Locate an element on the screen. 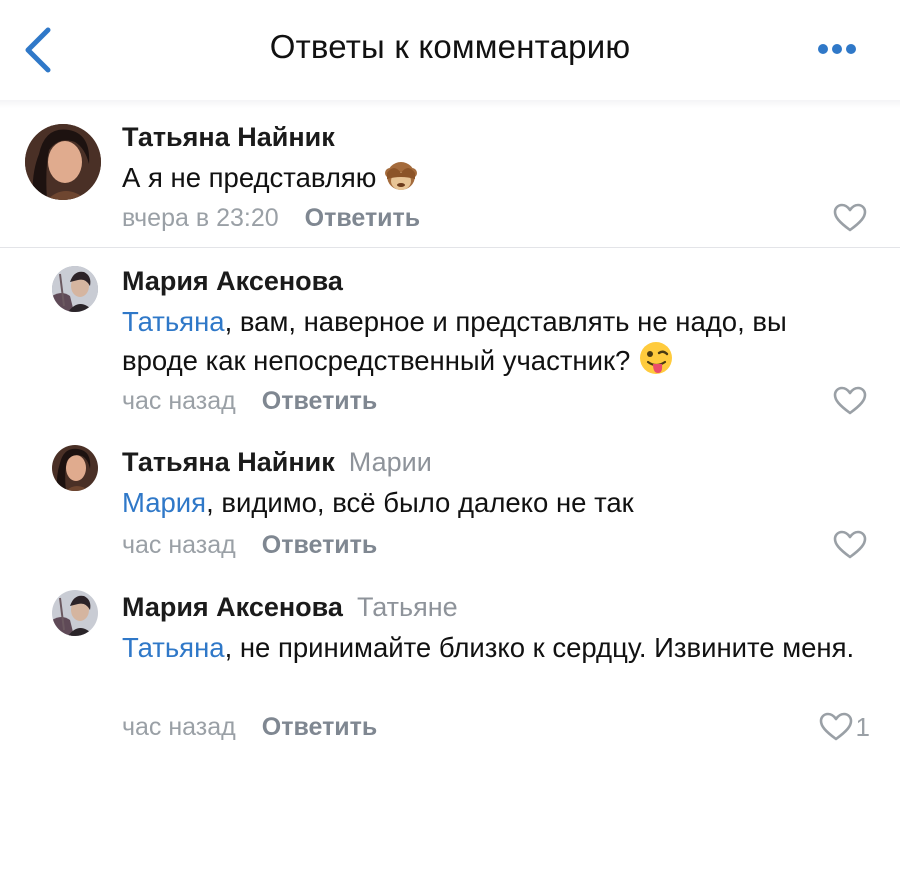 The width and height of the screenshot is (900, 875). more-horizontal-icon is located at coordinates (837, 49).